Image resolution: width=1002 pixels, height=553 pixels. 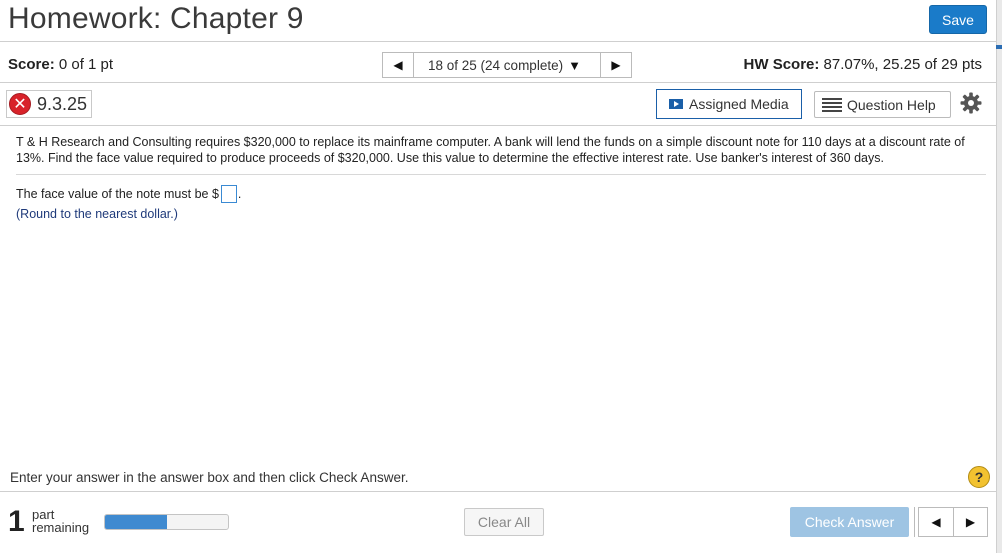 I want to click on hw-score-value: 87.07%, 25.25 of 29 pts, so click(x=902, y=64).